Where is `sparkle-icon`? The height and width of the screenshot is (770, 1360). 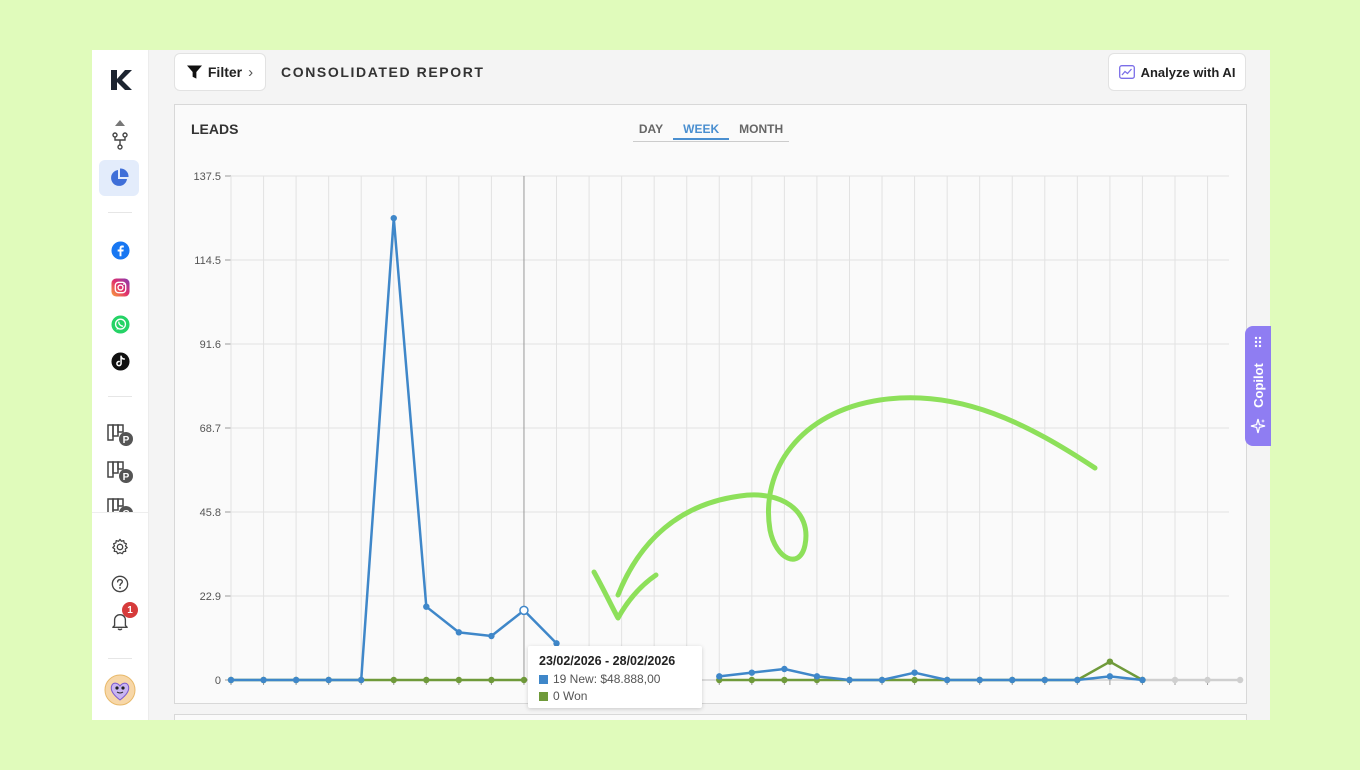
sparkle-icon is located at coordinates (1258, 426).